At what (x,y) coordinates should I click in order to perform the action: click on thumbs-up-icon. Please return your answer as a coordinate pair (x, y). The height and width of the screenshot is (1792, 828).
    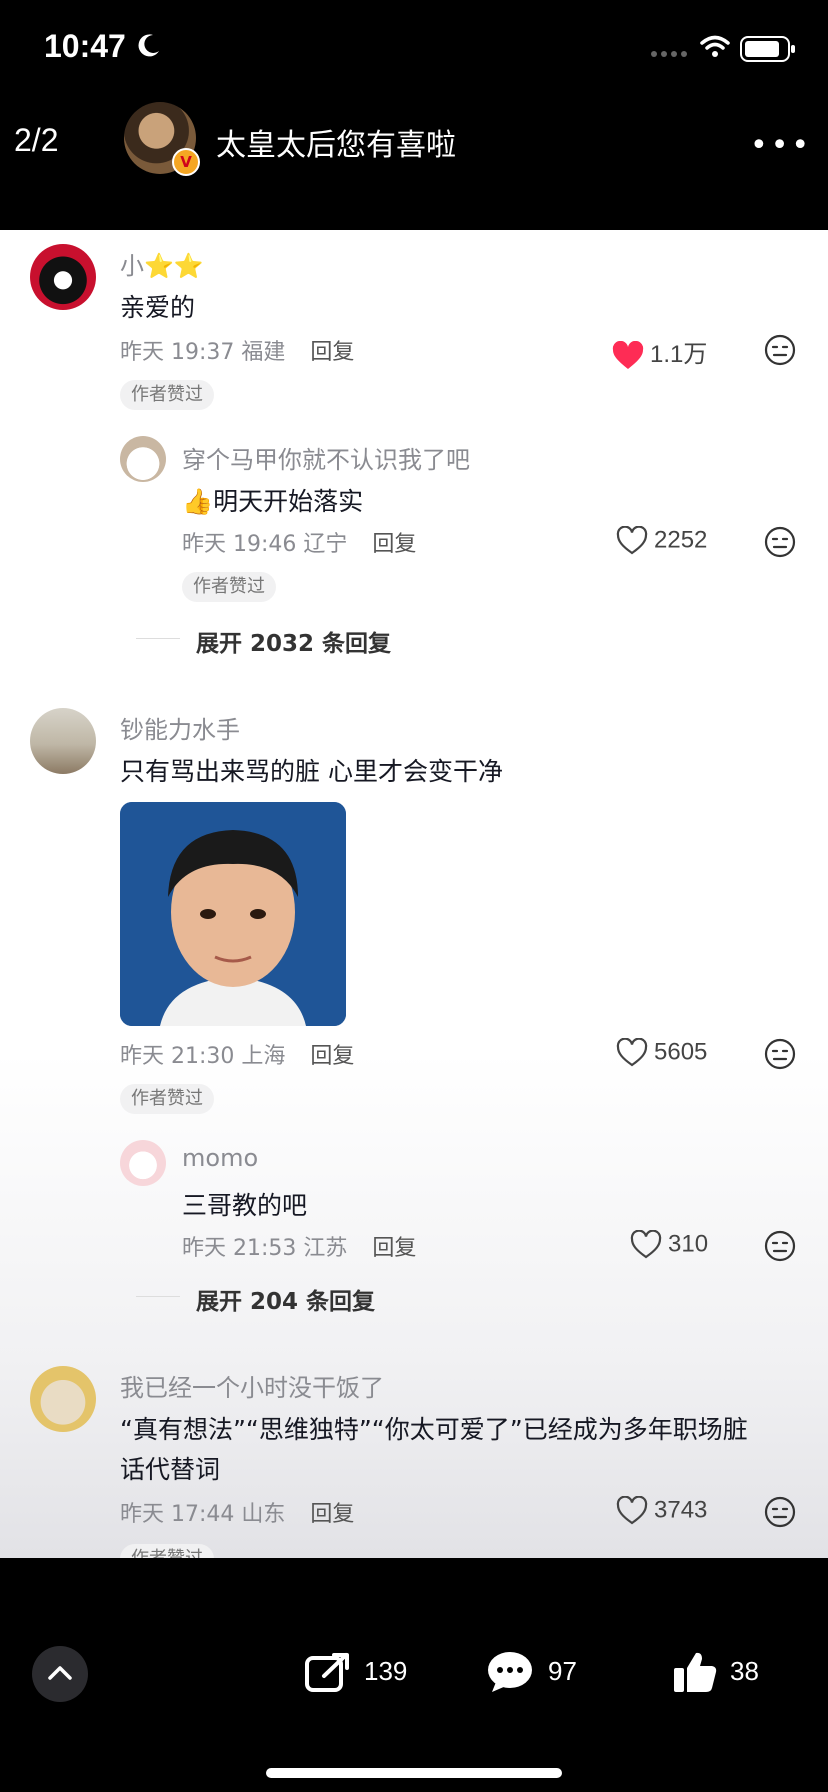
    Looking at the image, I should click on (695, 1672).